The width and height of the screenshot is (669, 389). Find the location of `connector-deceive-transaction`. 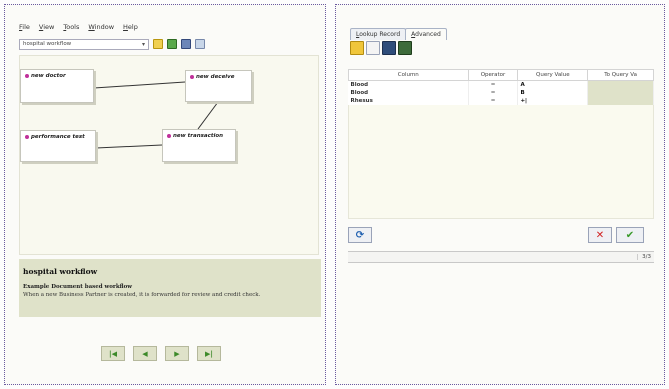

connector-deceive-transaction is located at coordinates (208, 115).